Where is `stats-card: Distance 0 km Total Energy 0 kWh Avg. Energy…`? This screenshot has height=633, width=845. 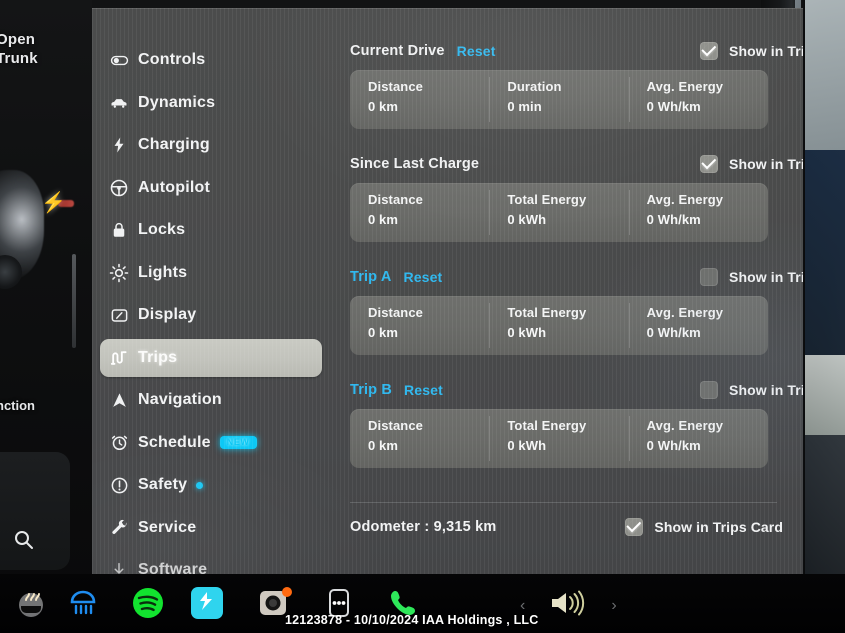 stats-card: Distance 0 km Total Energy 0 kWh Avg. Energy… is located at coordinates (559, 438).